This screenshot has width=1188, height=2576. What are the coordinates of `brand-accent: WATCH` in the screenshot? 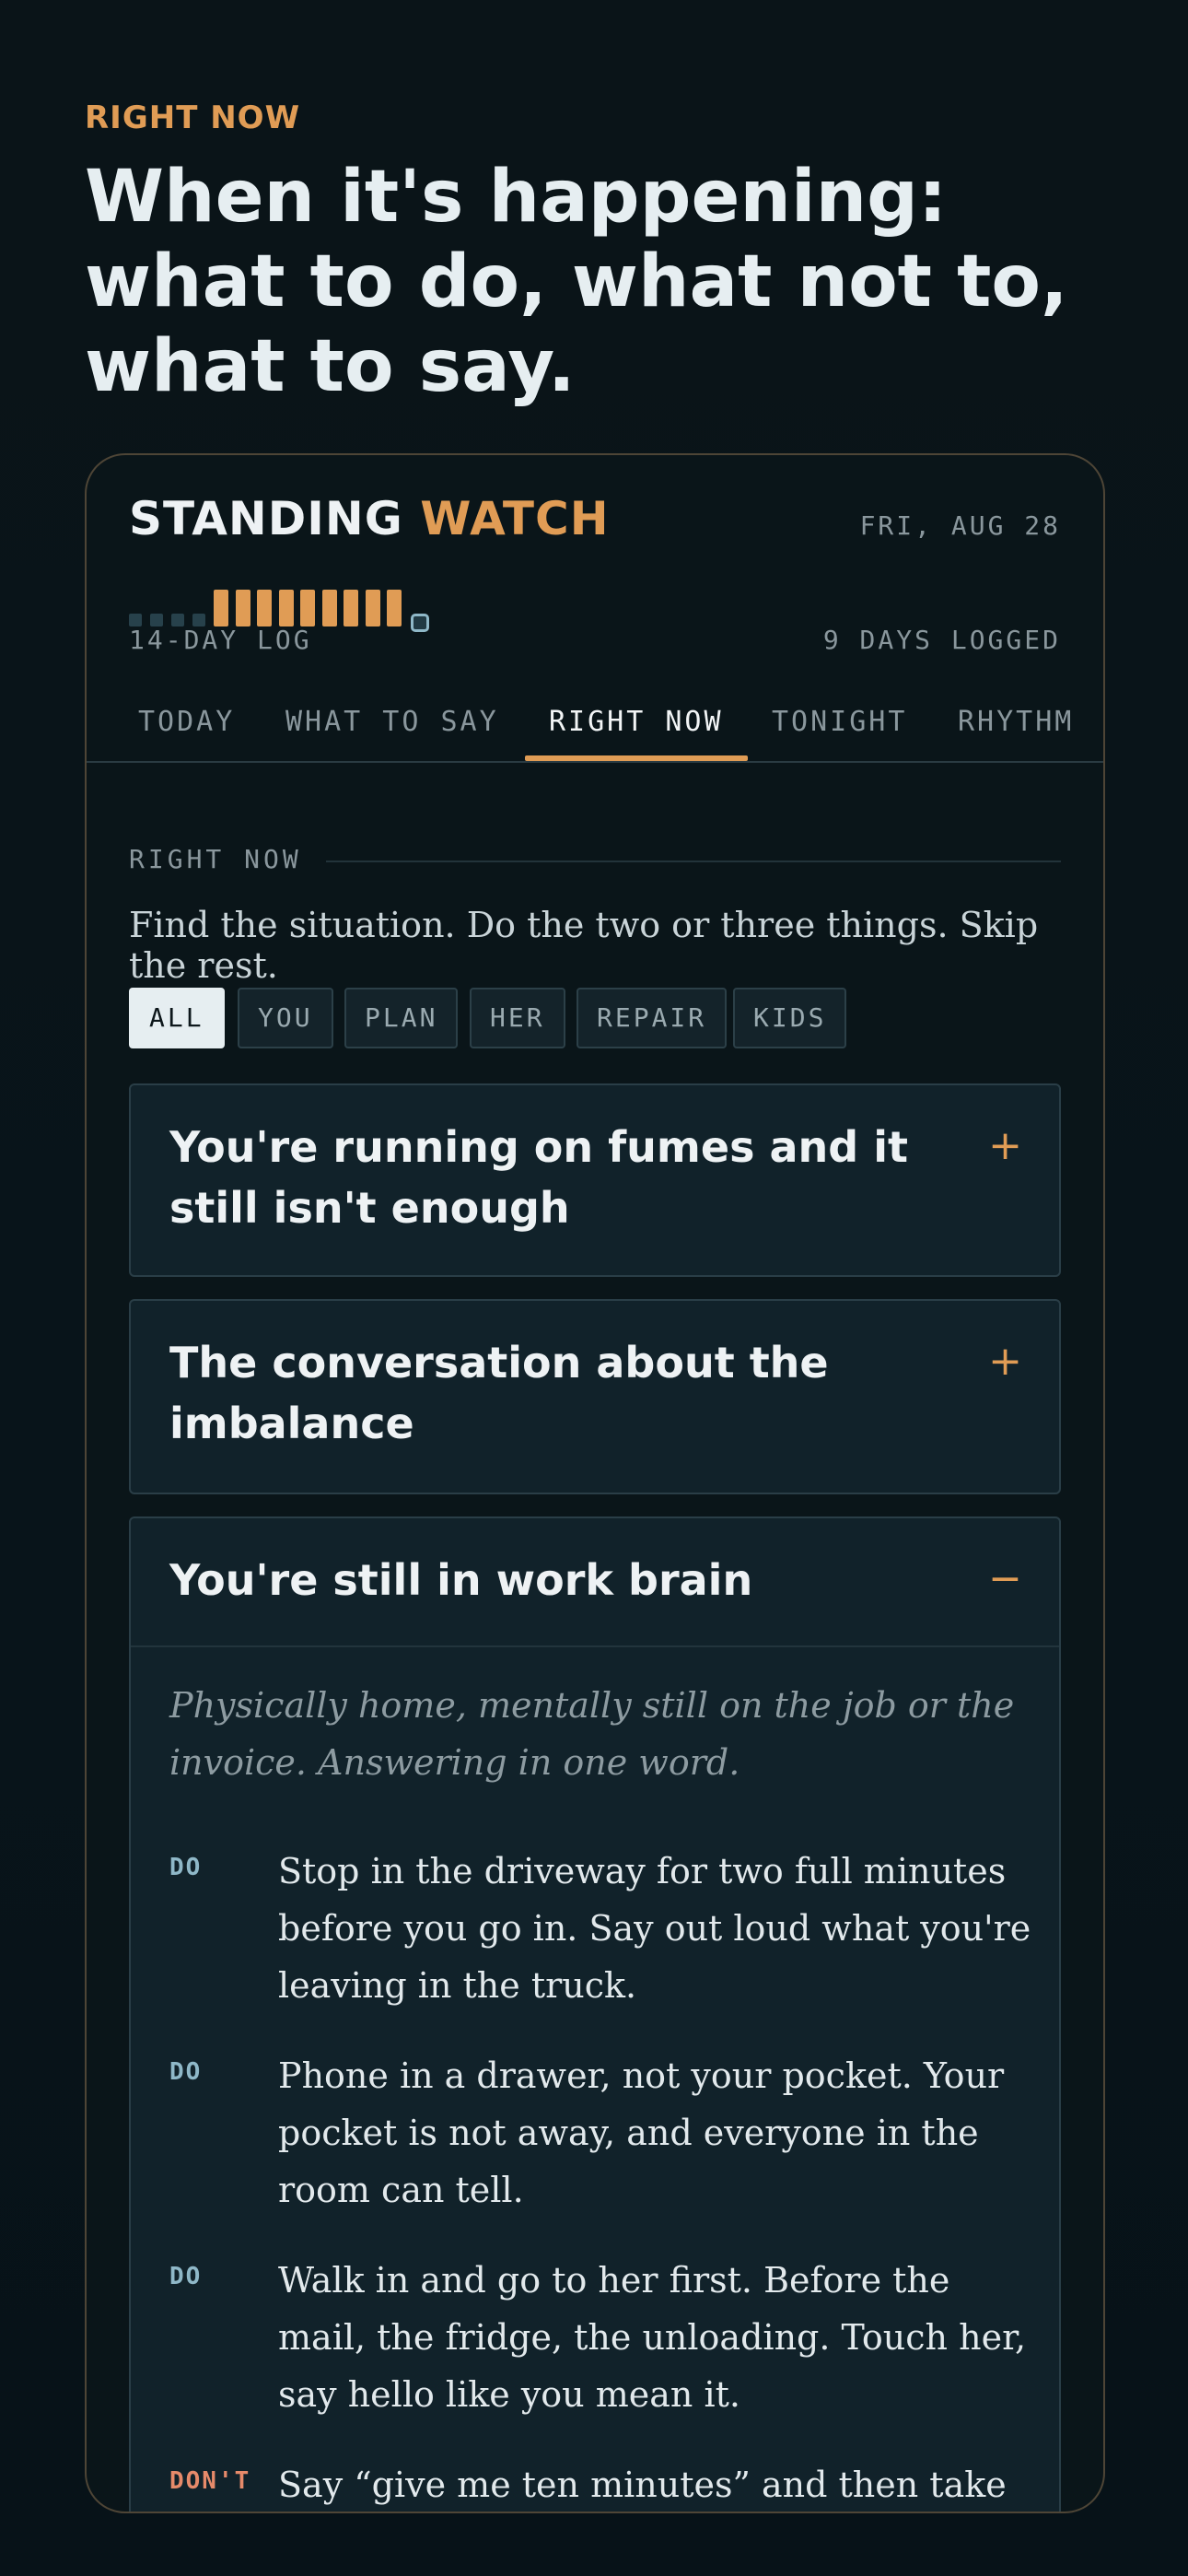 It's located at (515, 518).